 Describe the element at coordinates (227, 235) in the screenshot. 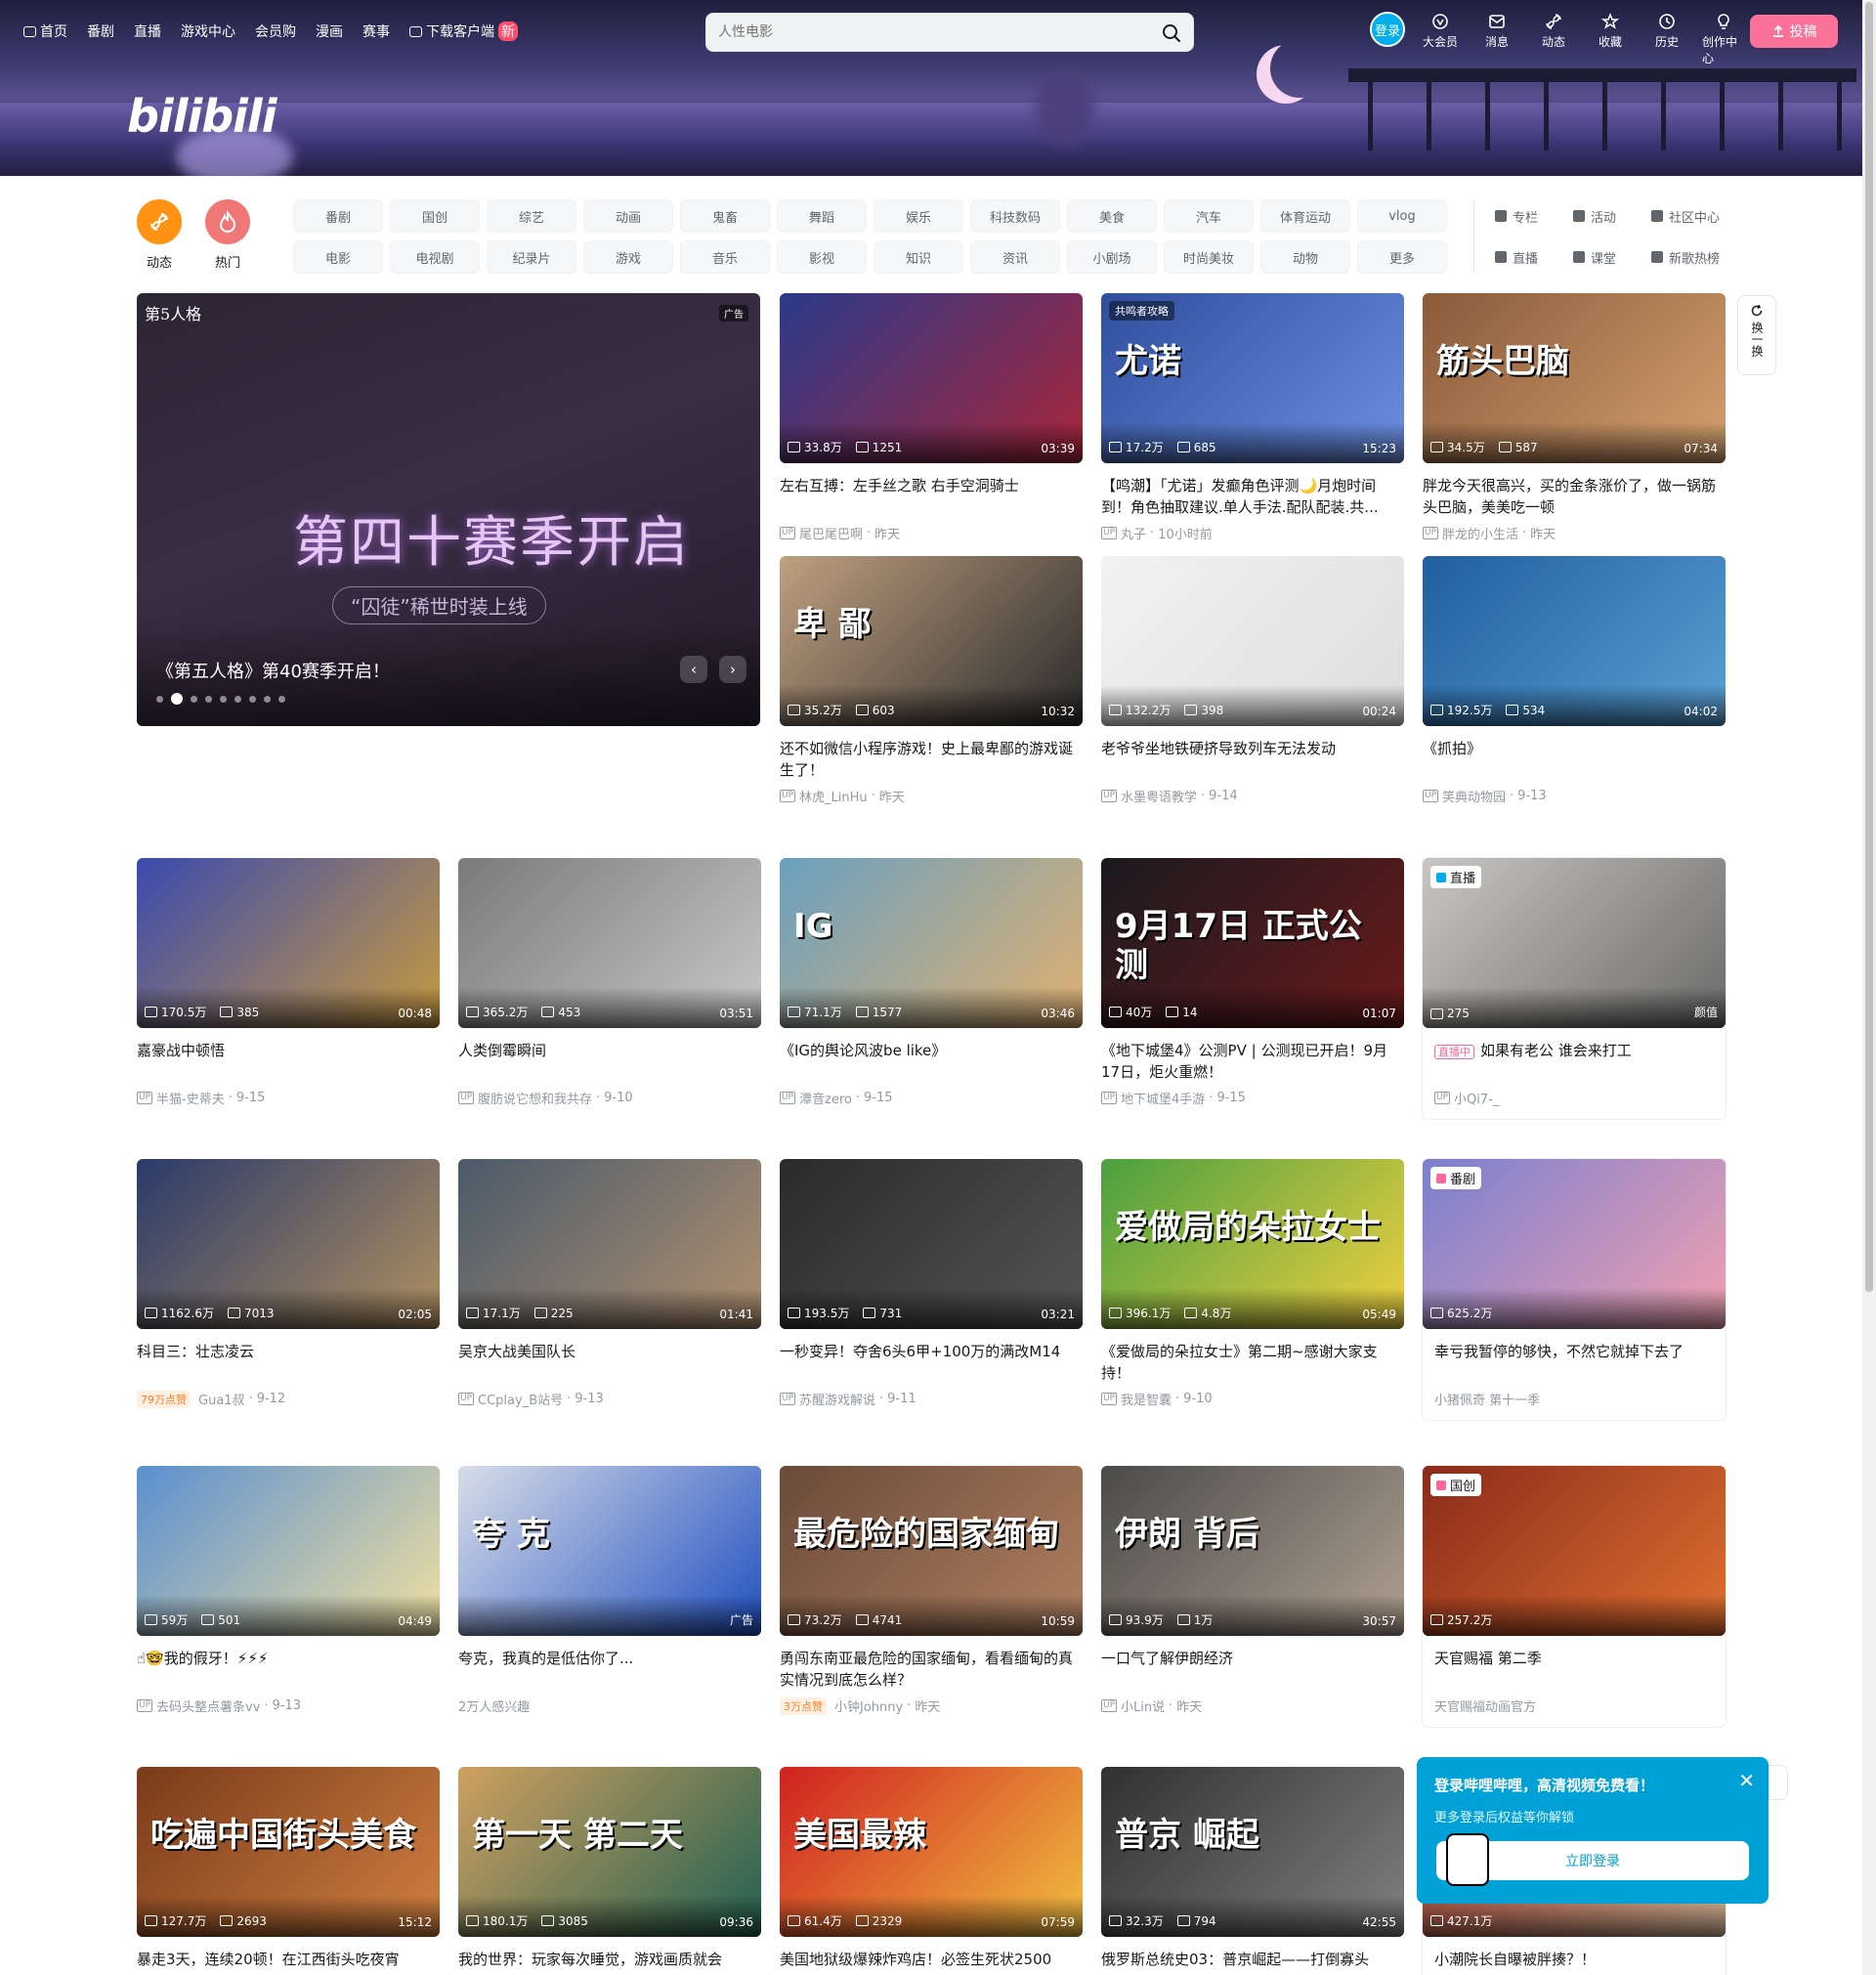

I see `channel-hot: 热门` at that location.